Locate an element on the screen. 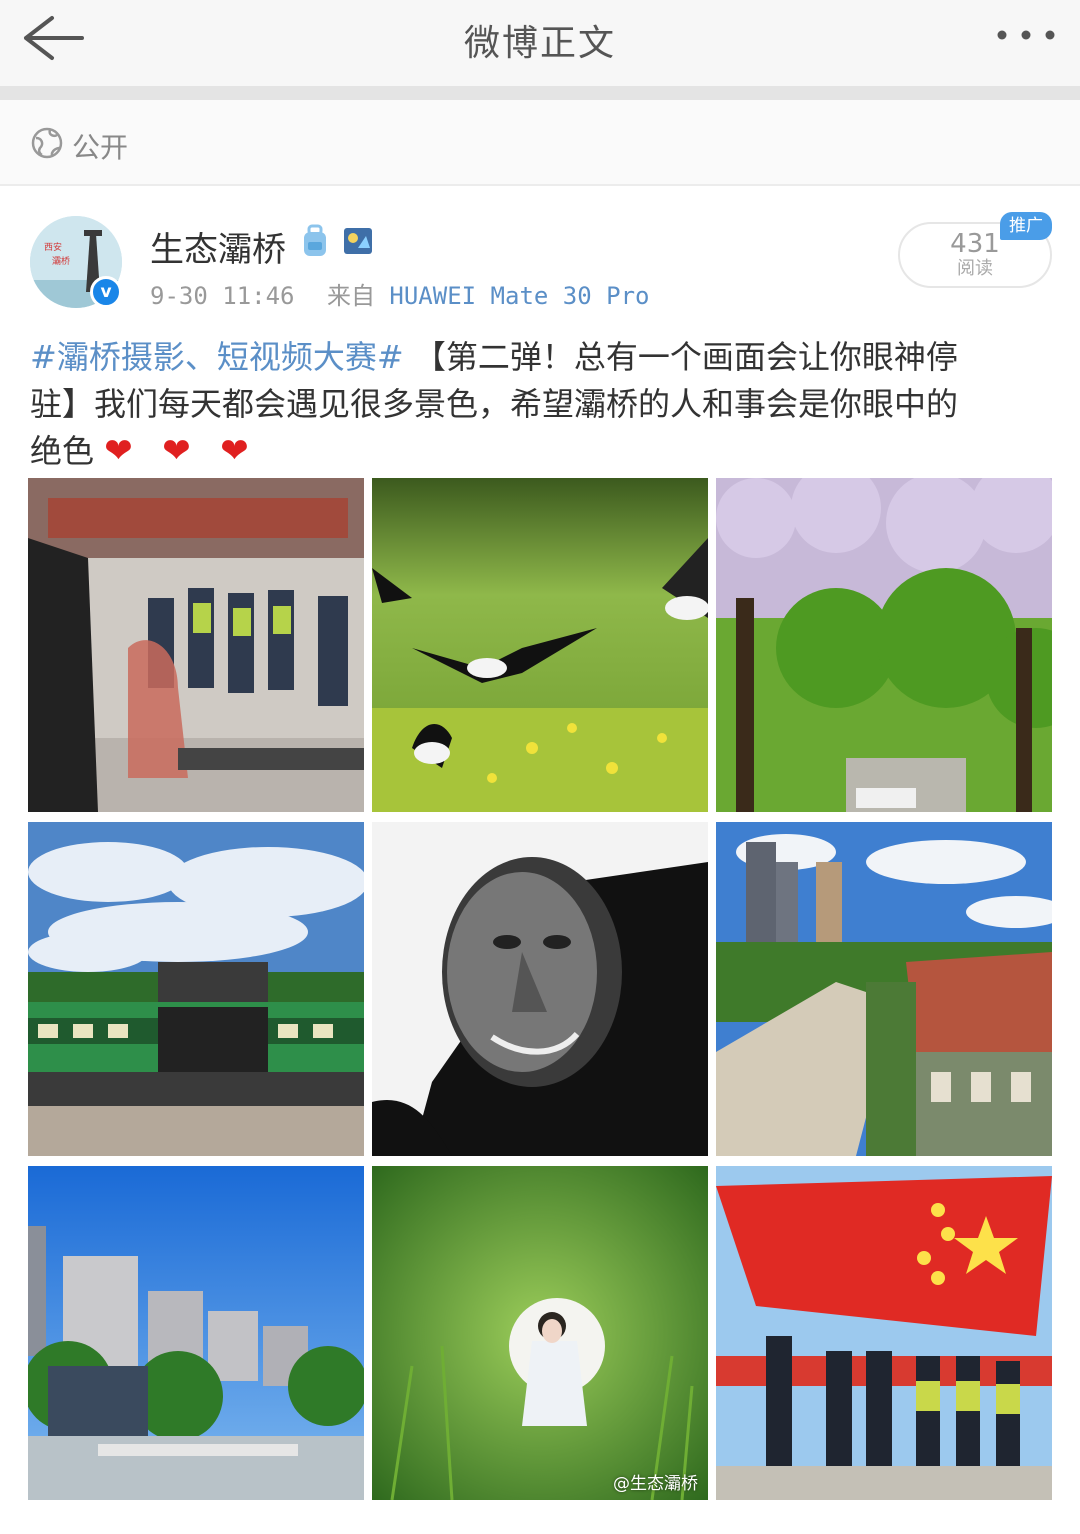  avatar-text-2: 灞桥 is located at coordinates (61, 260).